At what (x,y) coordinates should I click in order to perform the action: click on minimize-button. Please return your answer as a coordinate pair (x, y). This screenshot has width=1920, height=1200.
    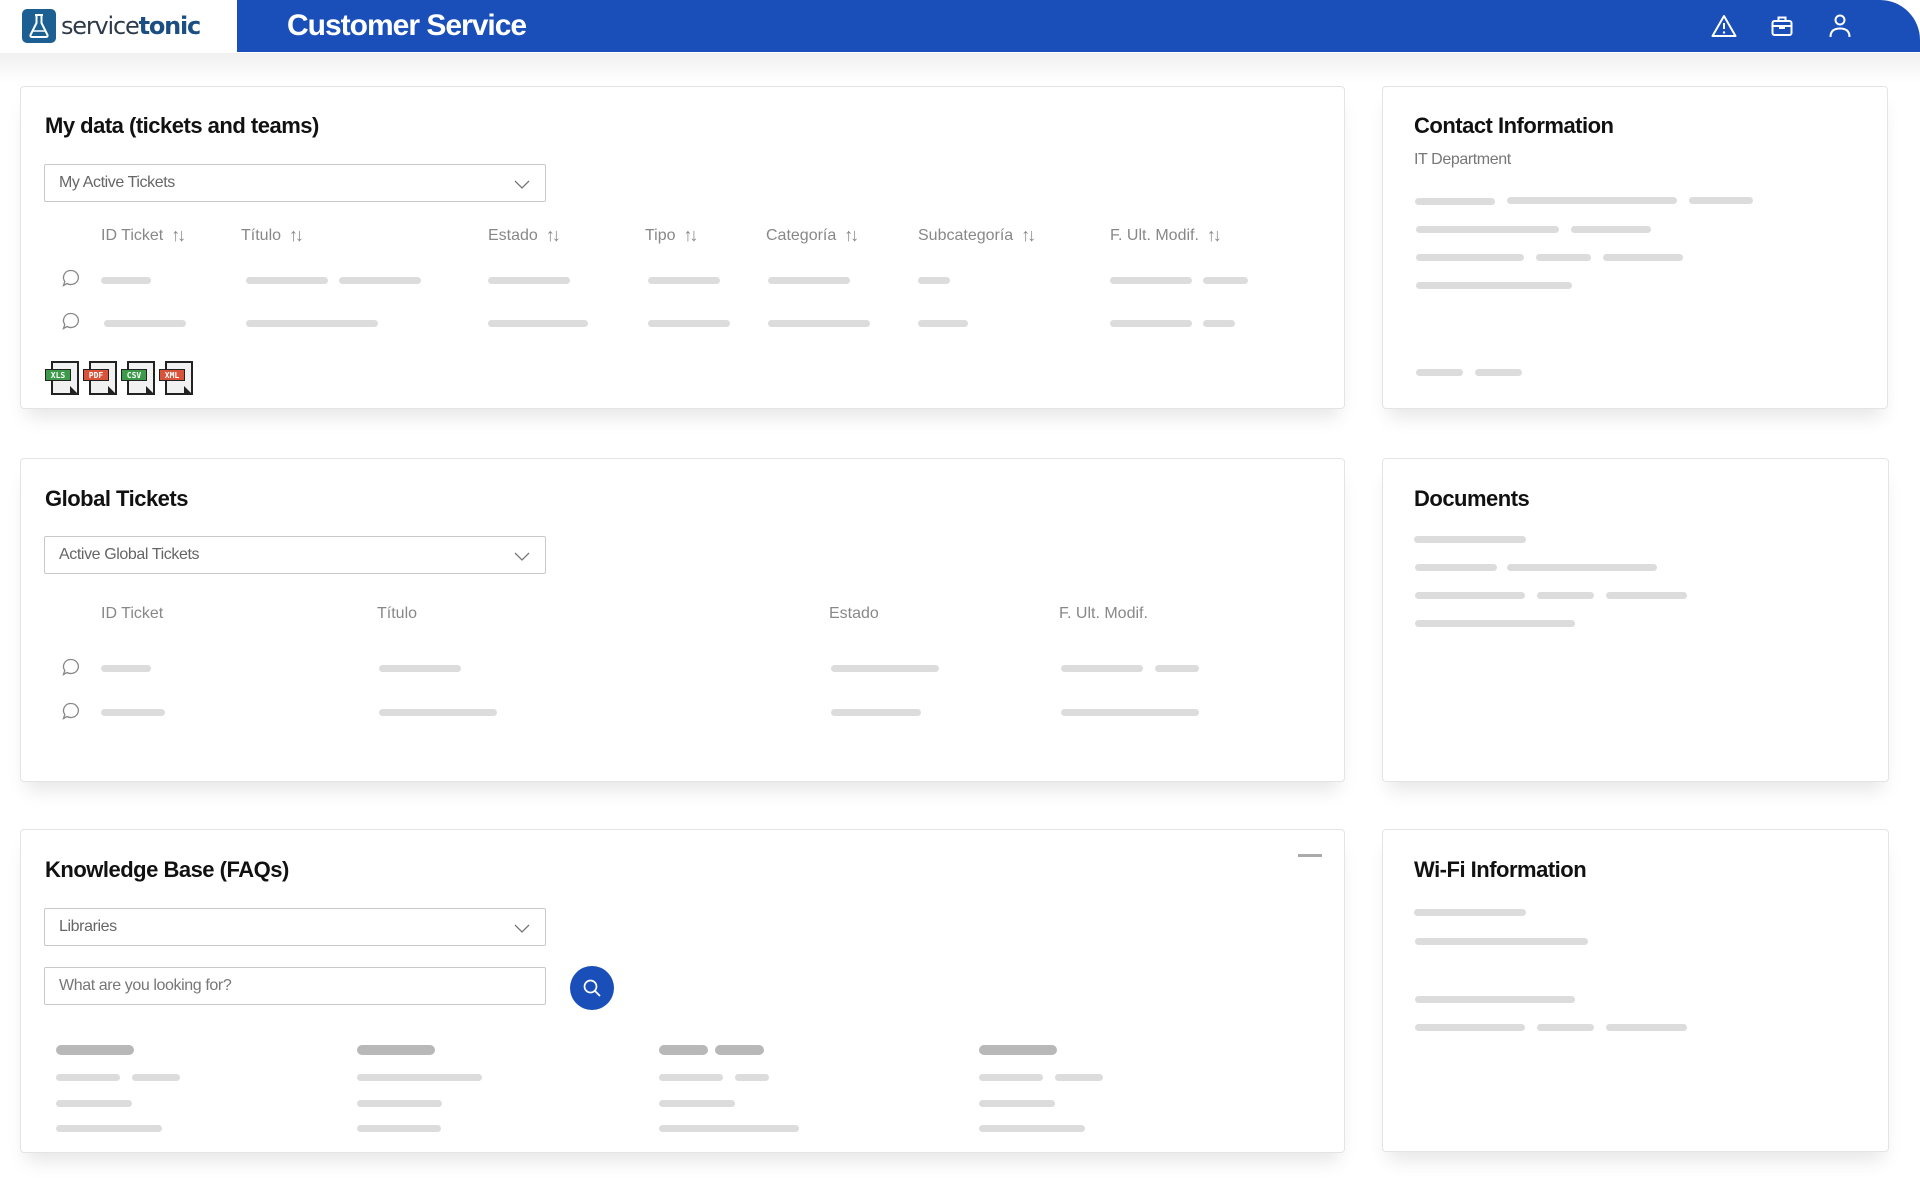
    Looking at the image, I should click on (1310, 855).